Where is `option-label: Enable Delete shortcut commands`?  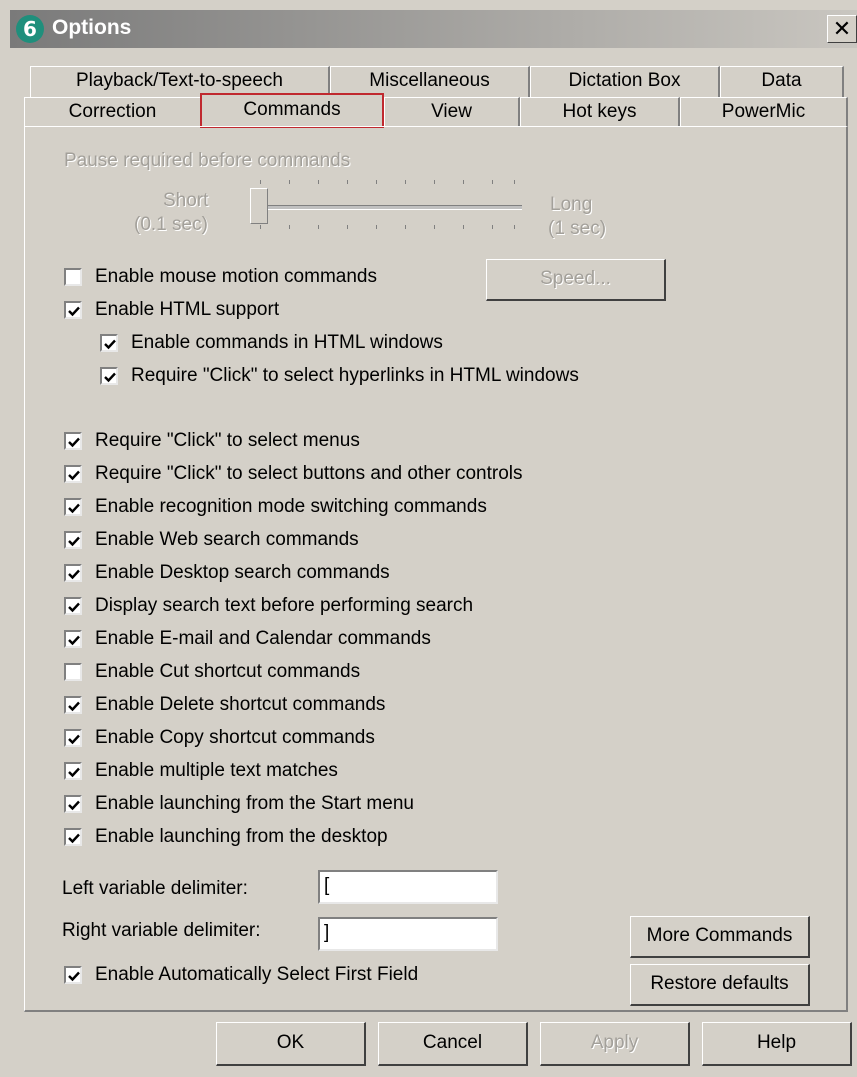 option-label: Enable Delete shortcut commands is located at coordinates (240, 705).